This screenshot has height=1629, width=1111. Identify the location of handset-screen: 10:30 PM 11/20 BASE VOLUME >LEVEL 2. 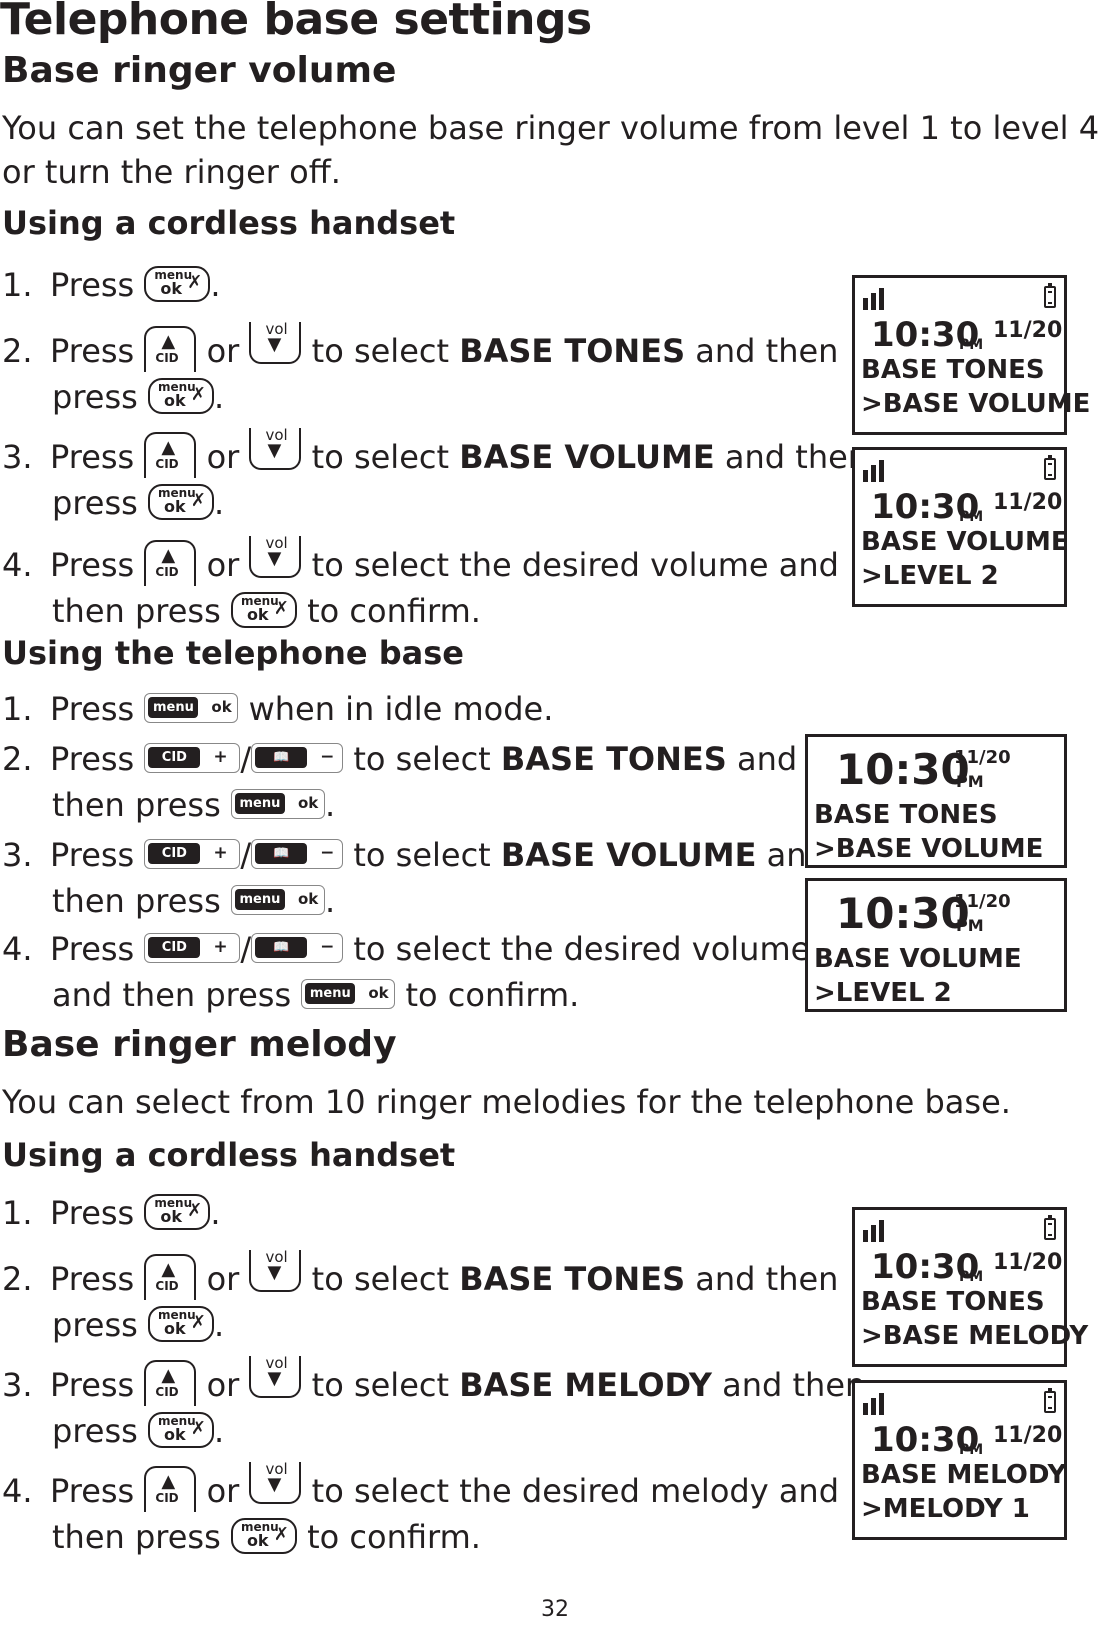
(960, 527).